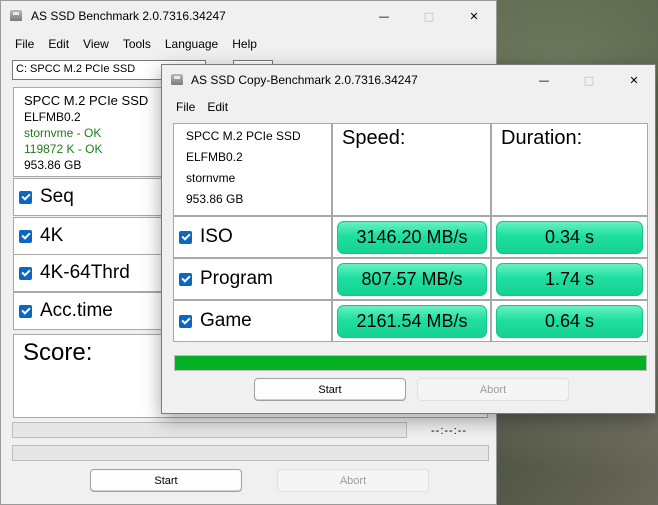 This screenshot has height=505, width=658. Describe the element at coordinates (185, 321) in the screenshot. I see `game-checkbox` at that location.